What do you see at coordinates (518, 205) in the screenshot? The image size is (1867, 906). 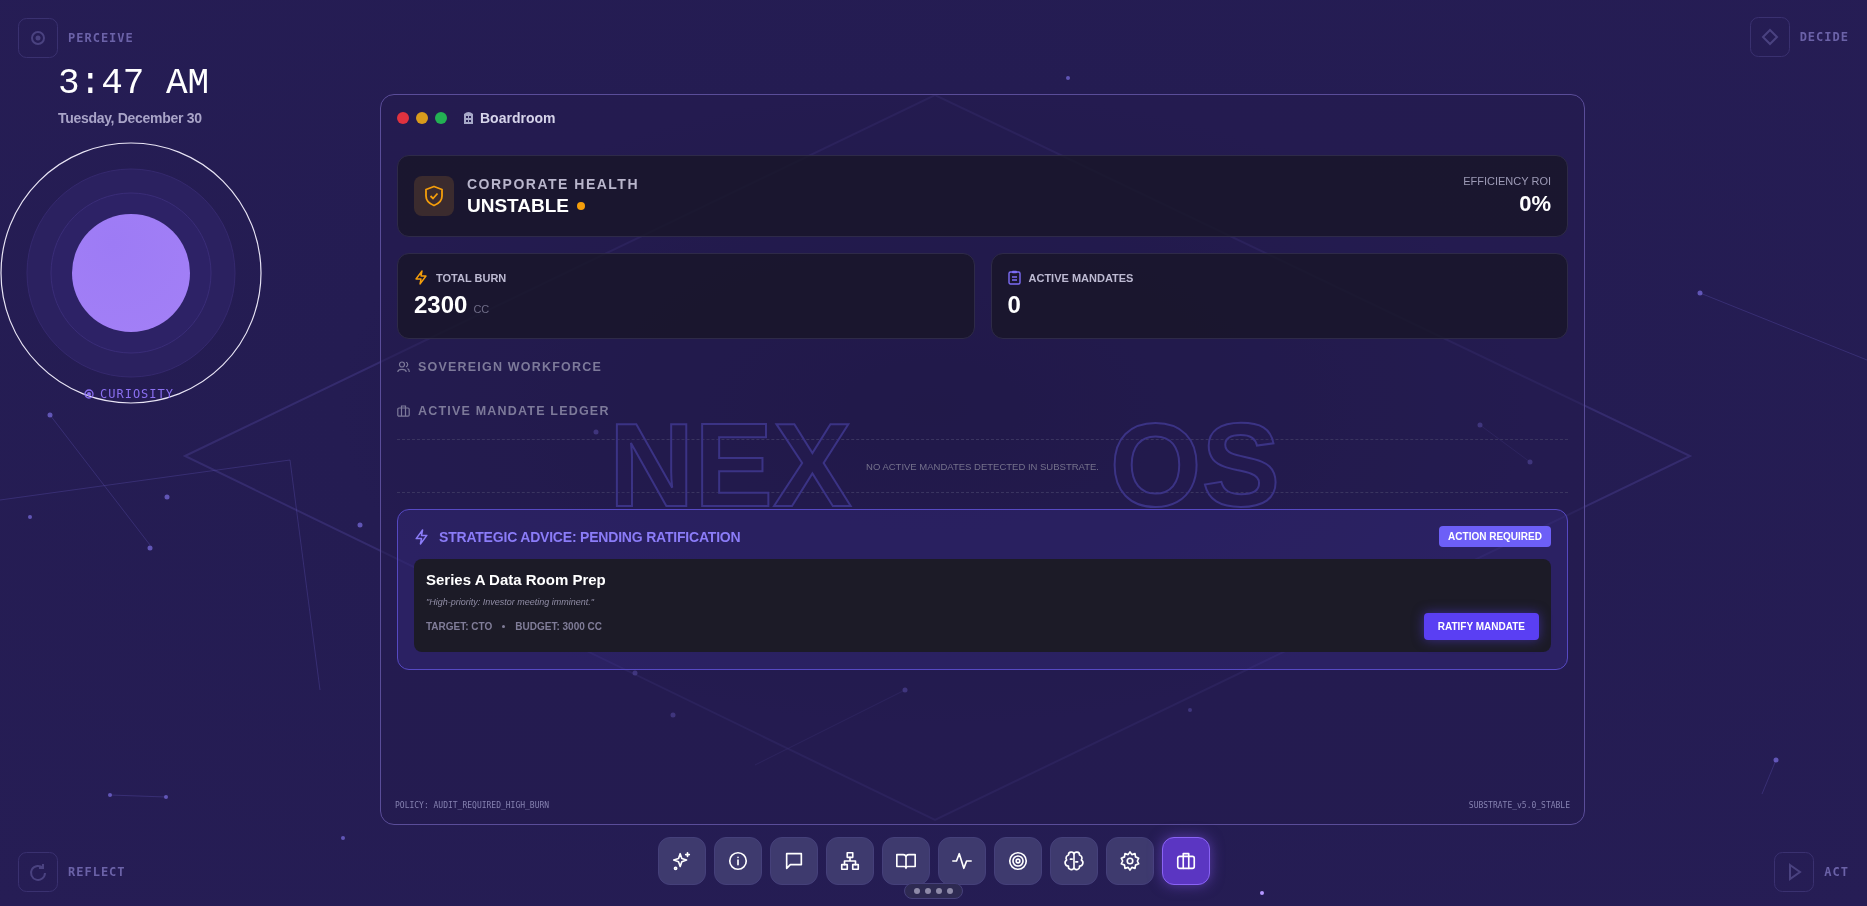 I see `health-status: UNSTABLE` at bounding box center [518, 205].